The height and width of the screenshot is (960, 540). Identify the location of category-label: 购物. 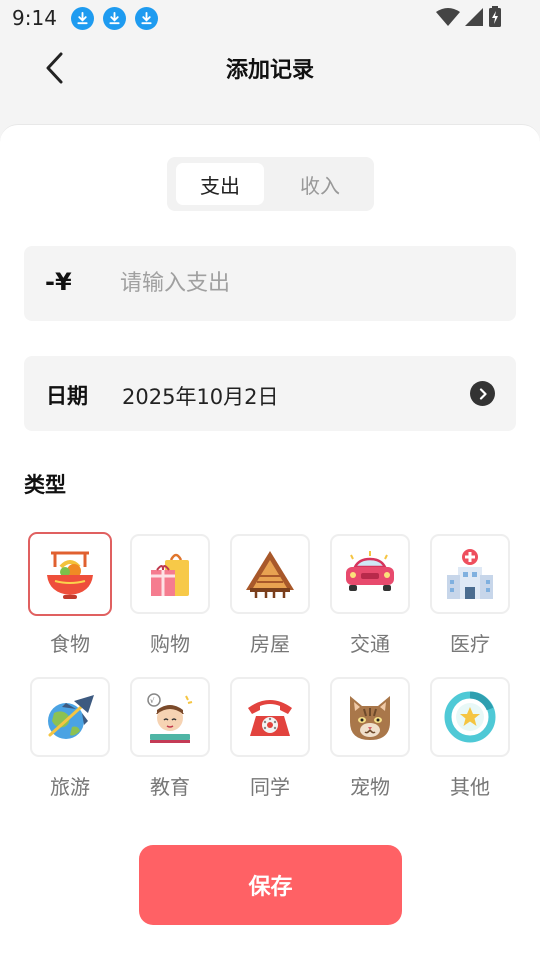
(170, 644).